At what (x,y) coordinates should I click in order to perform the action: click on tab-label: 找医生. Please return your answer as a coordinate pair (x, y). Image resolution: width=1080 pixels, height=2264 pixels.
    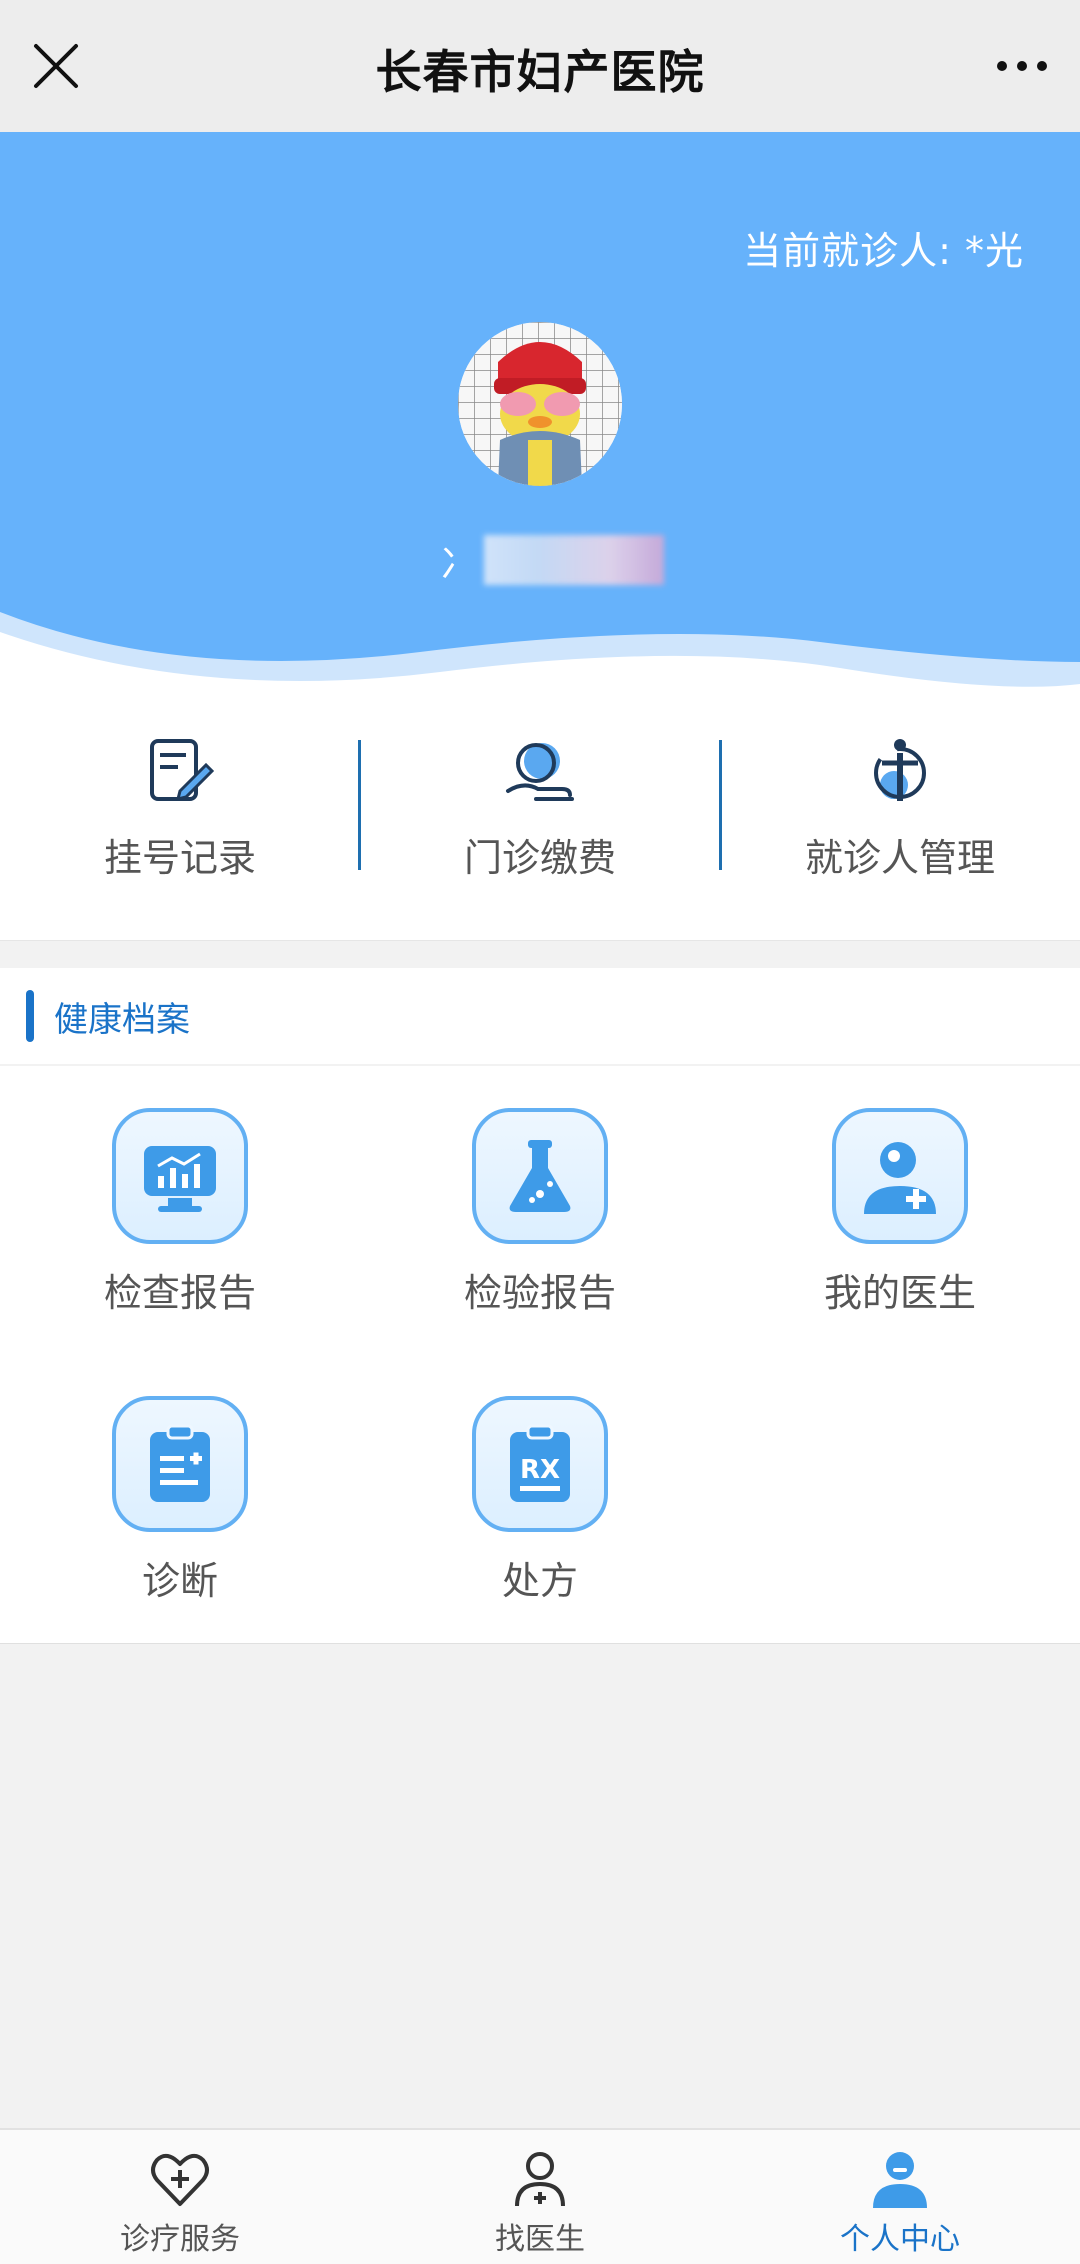
    Looking at the image, I should click on (540, 2239).